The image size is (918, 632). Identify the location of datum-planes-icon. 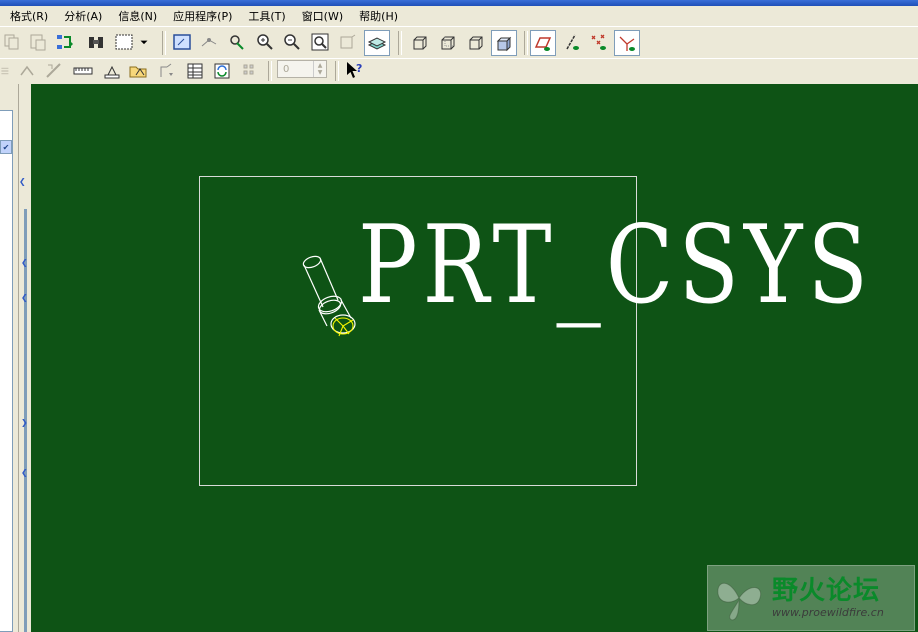
(543, 43).